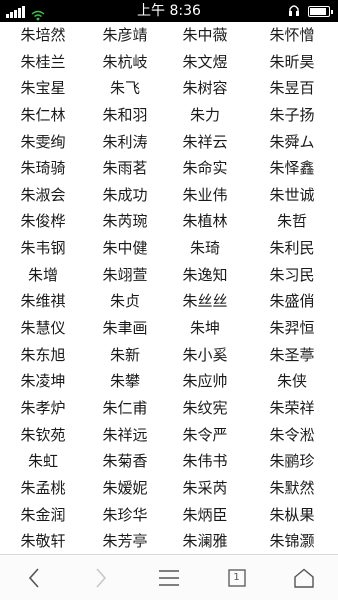  Describe the element at coordinates (43, 328) in the screenshot. I see `name-item: 朱慧仪` at that location.